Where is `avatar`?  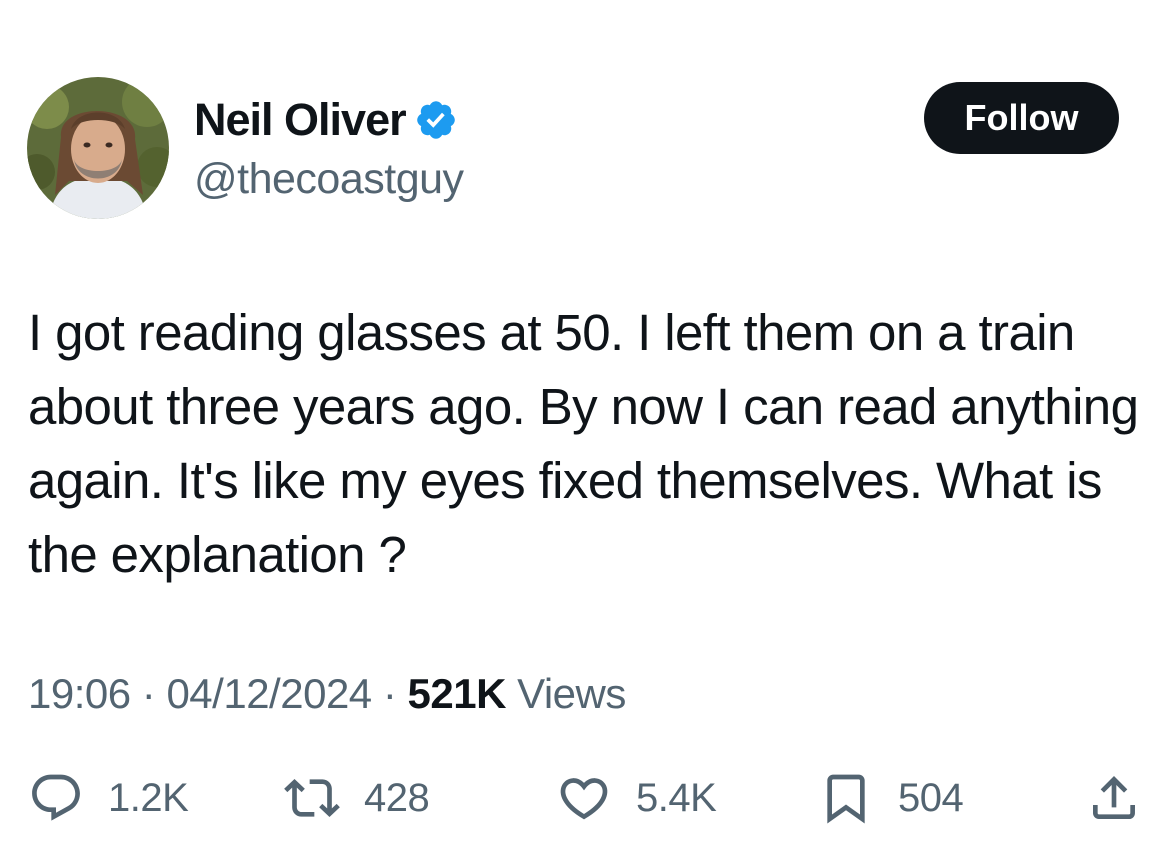
avatar is located at coordinates (98, 148).